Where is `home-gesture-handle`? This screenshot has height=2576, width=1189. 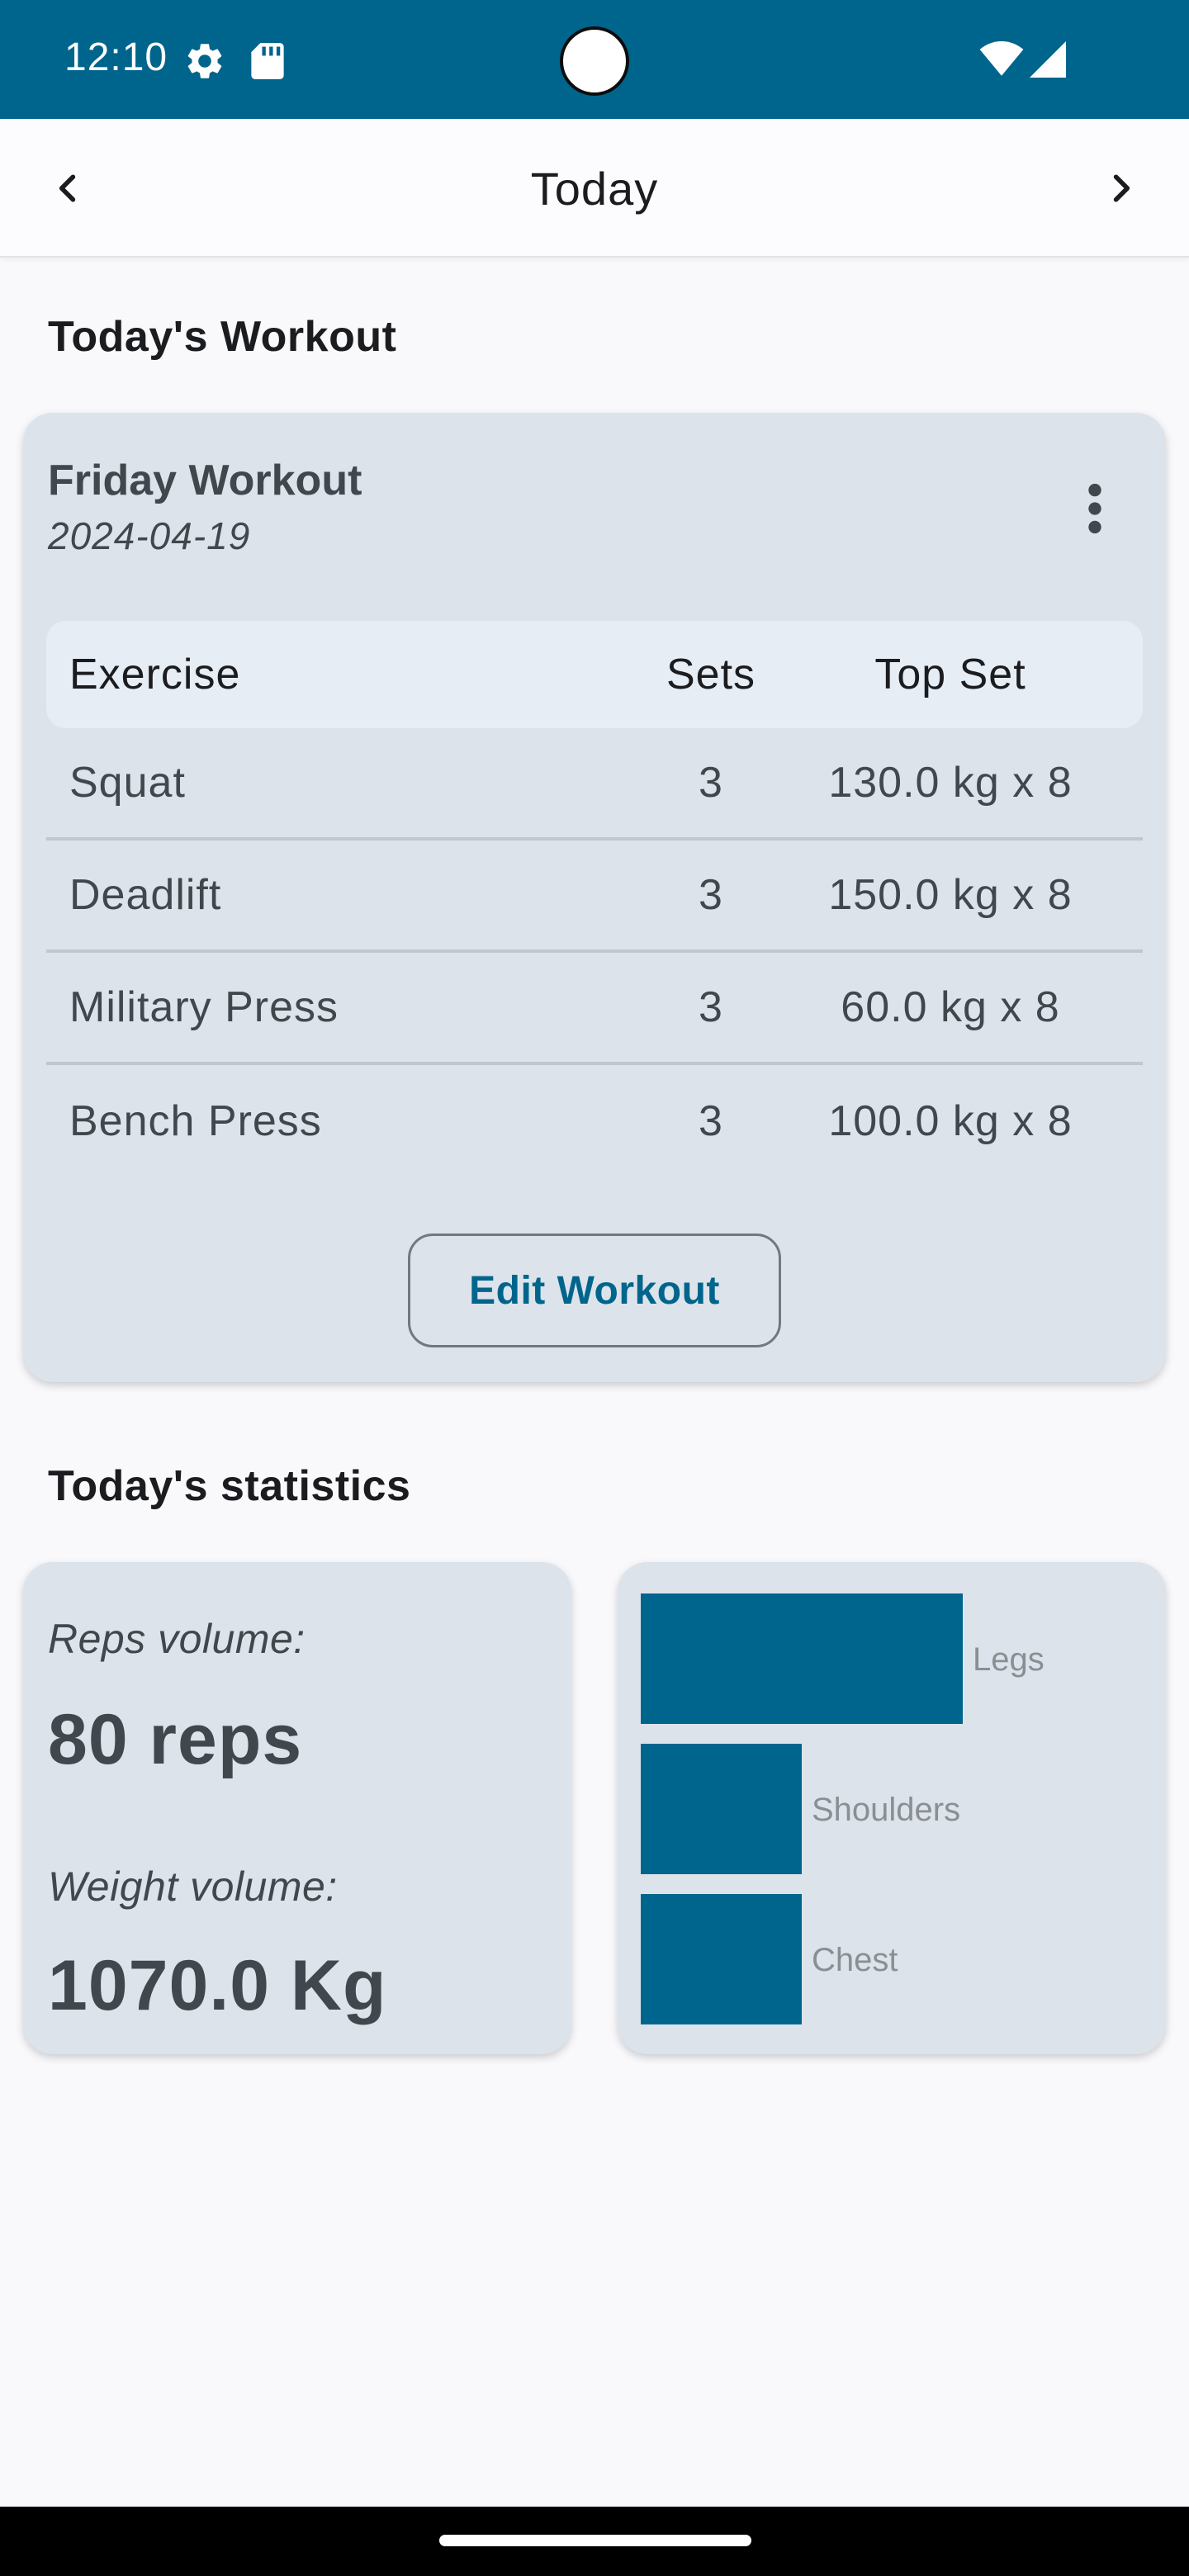
home-gesture-handle is located at coordinates (595, 2540).